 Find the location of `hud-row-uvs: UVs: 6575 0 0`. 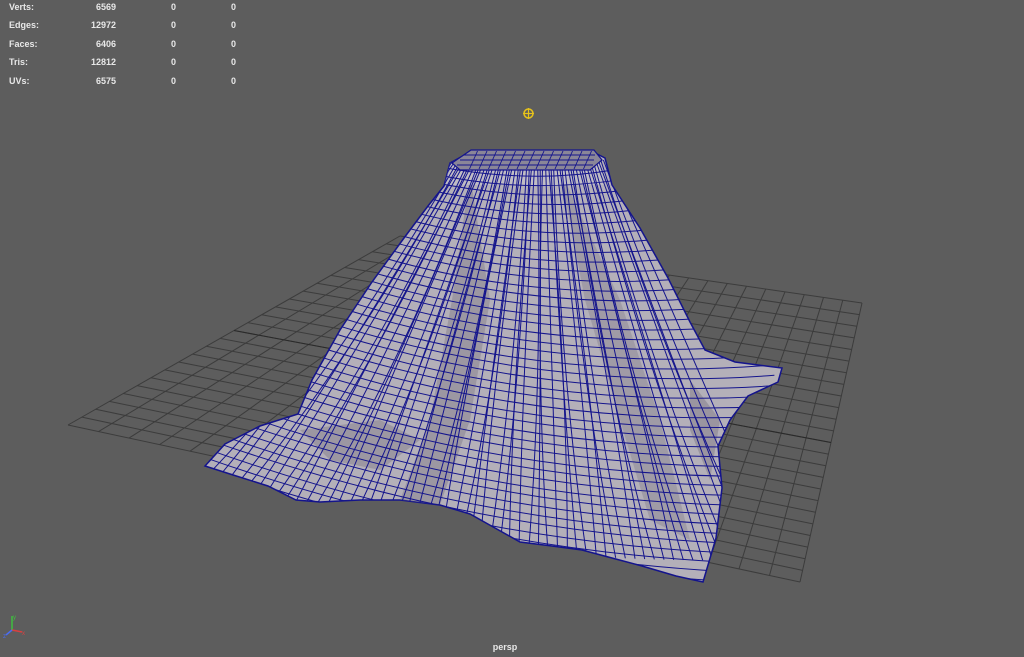

hud-row-uvs: UVs: 6575 0 0 is located at coordinates (122, 83).